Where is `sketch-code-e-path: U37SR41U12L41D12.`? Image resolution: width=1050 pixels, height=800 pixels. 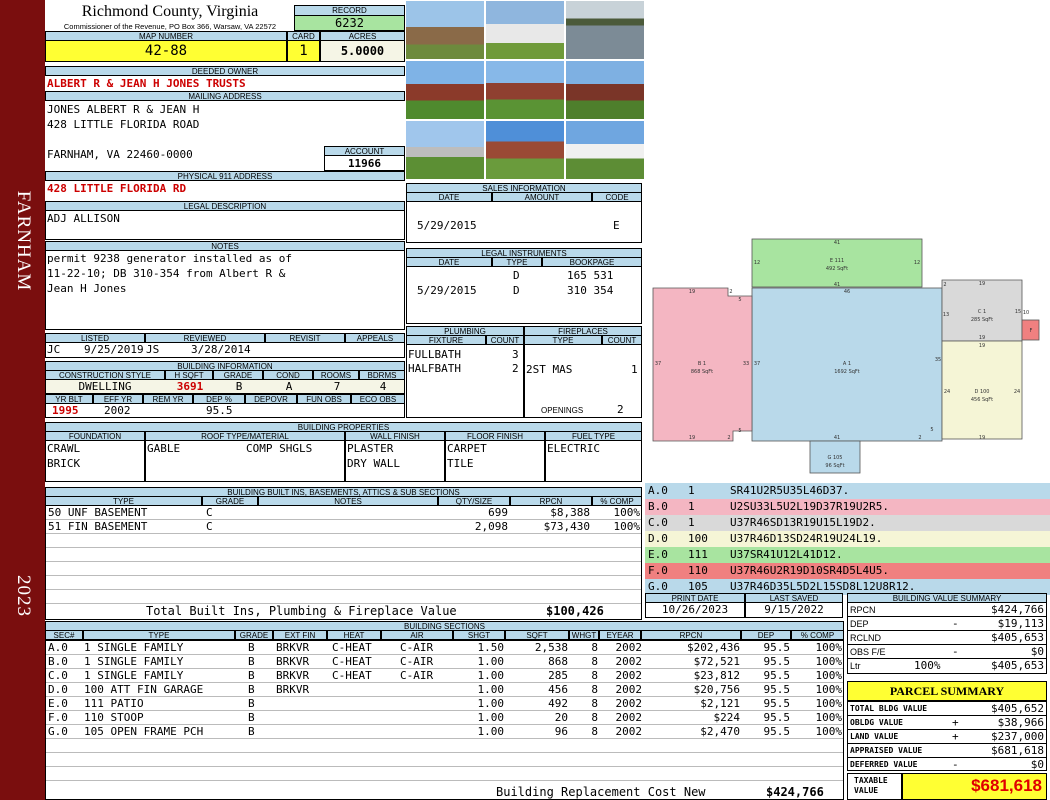
sketch-code-e-path: U37SR41U12L41D12. is located at coordinates (786, 554).